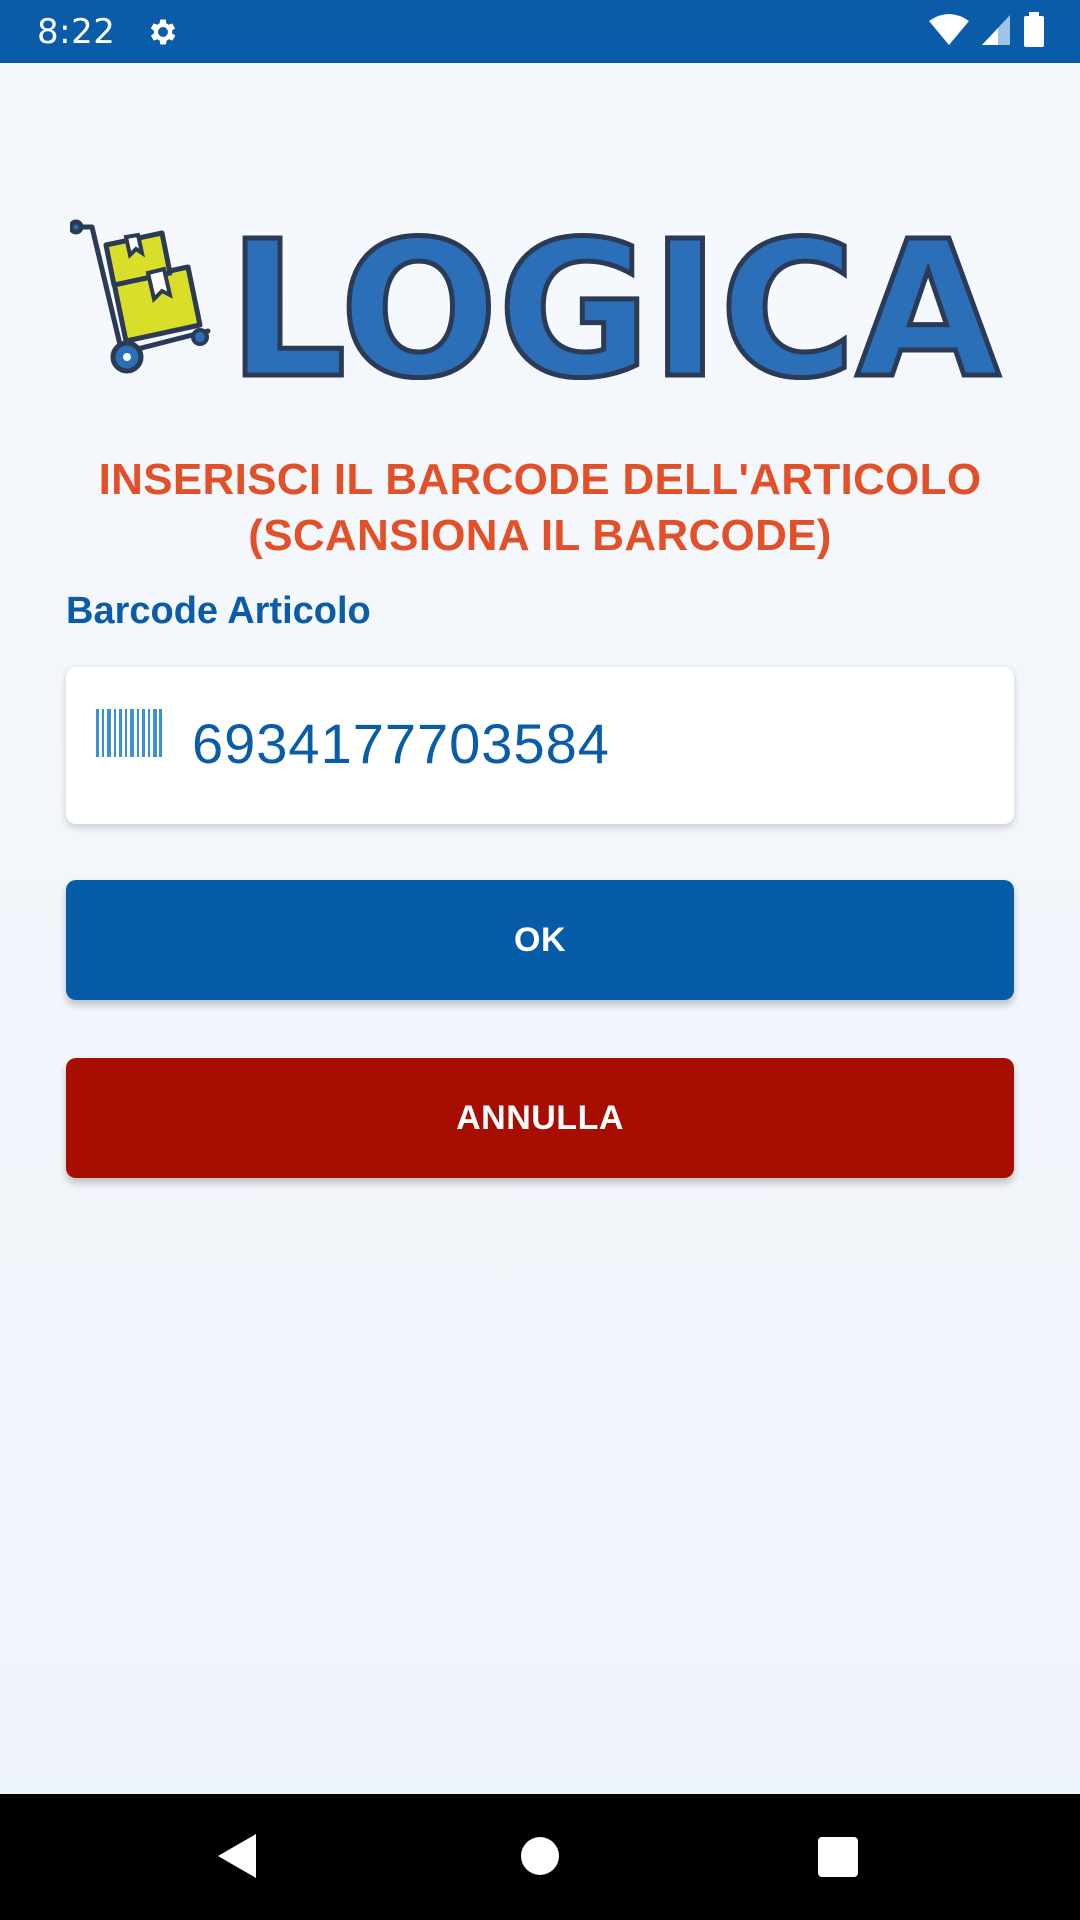 The height and width of the screenshot is (1920, 1080). Describe the element at coordinates (540, 940) in the screenshot. I see `ok-button: OK` at that location.